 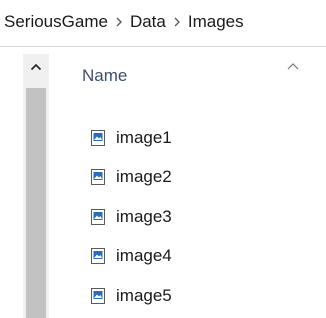 I want to click on list-item: image1, so click(x=131, y=138).